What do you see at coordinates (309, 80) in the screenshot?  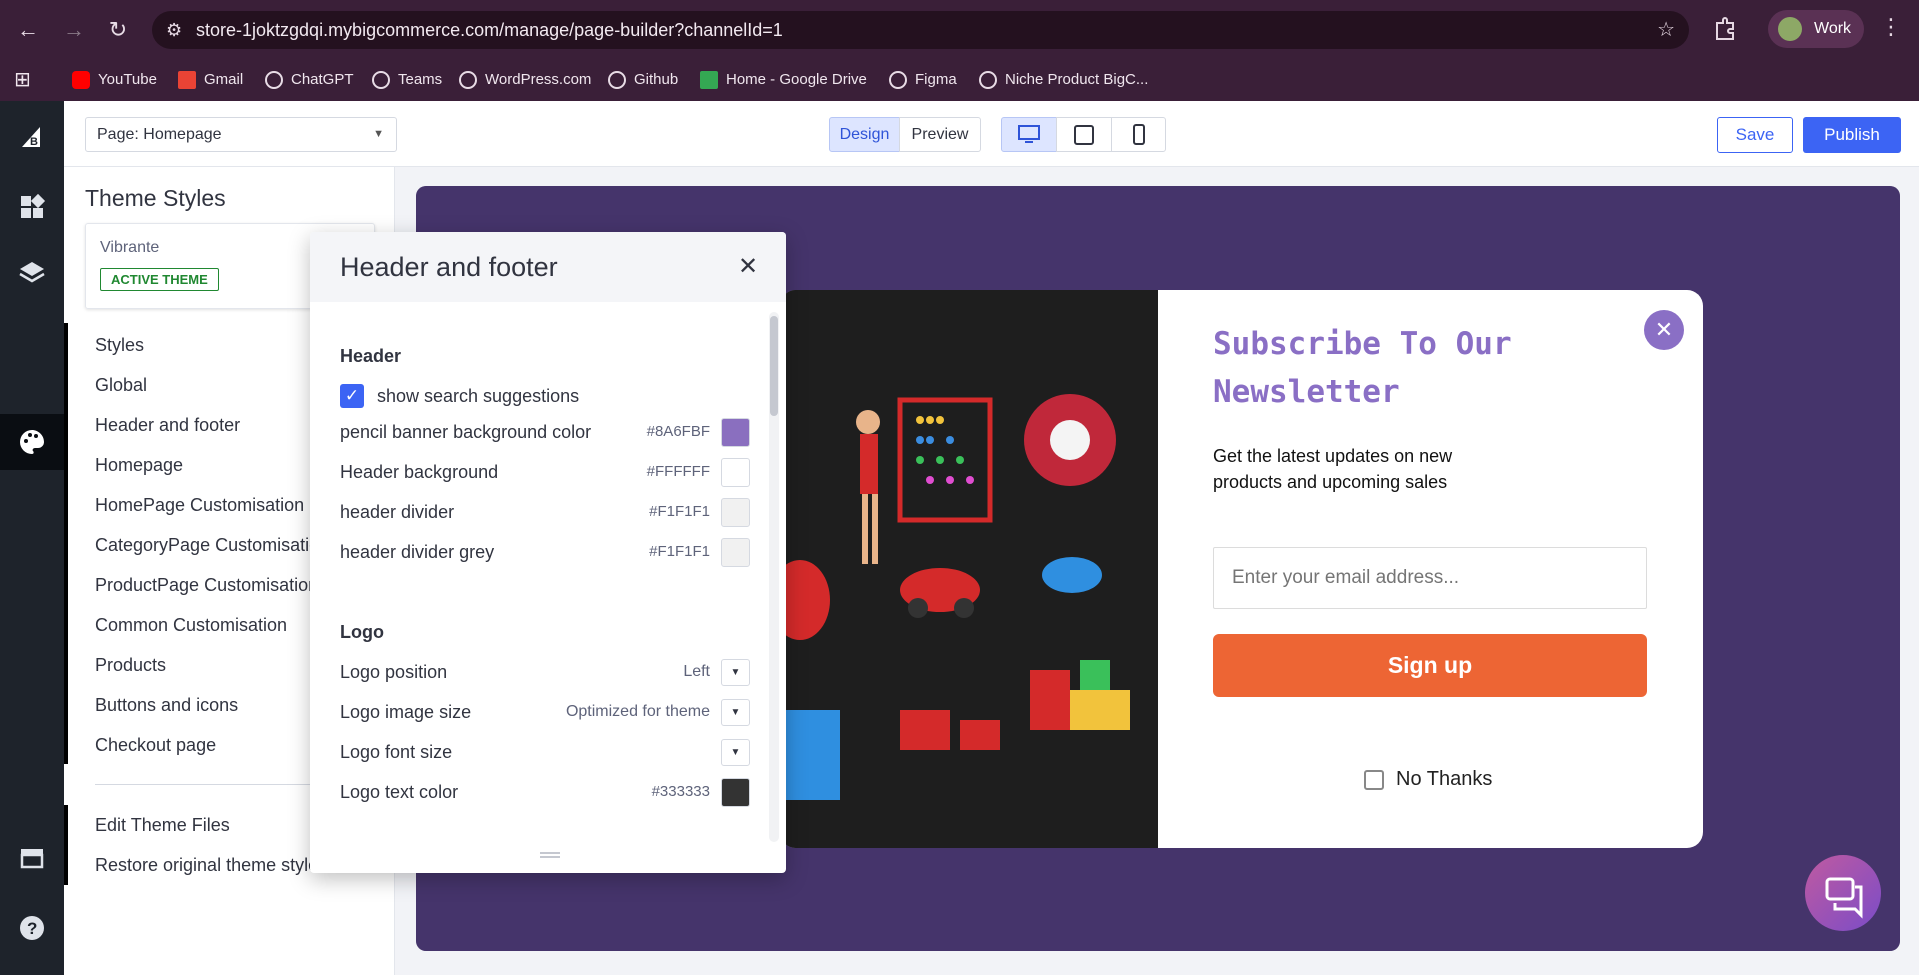 I see `bookmark-chatgpt: ChatGPT` at bounding box center [309, 80].